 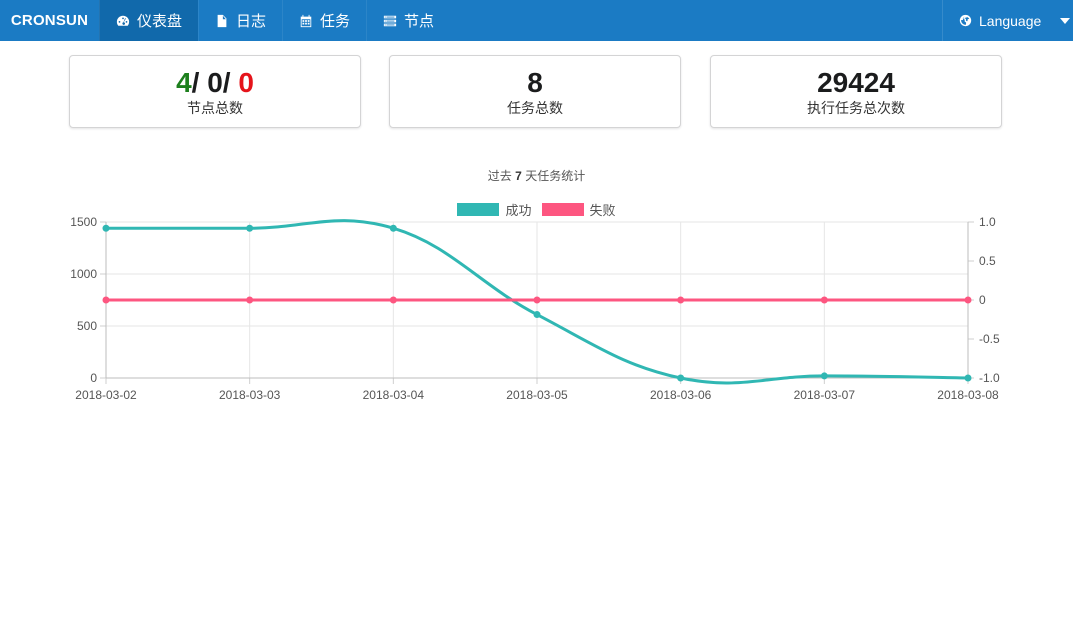 What do you see at coordinates (87, 326) in the screenshot?
I see `y-left-tick-label: 500` at bounding box center [87, 326].